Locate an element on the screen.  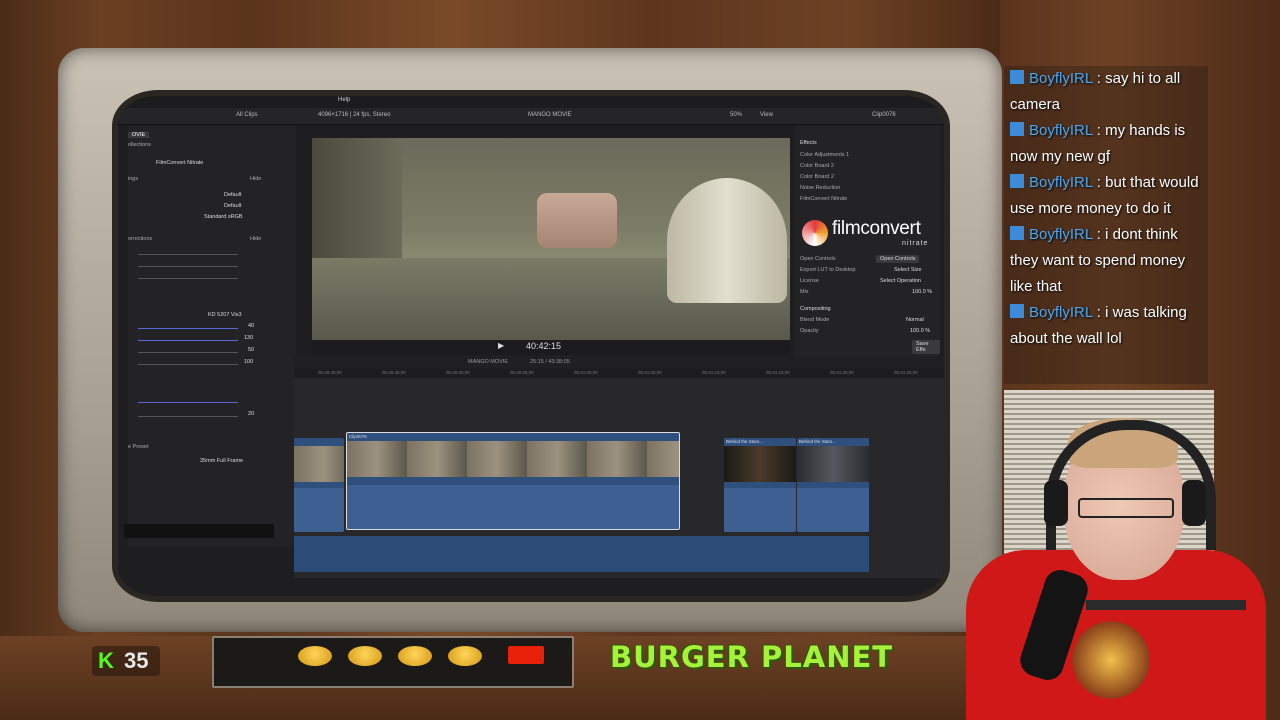
select-size: Select Size is located at coordinates (908, 270).